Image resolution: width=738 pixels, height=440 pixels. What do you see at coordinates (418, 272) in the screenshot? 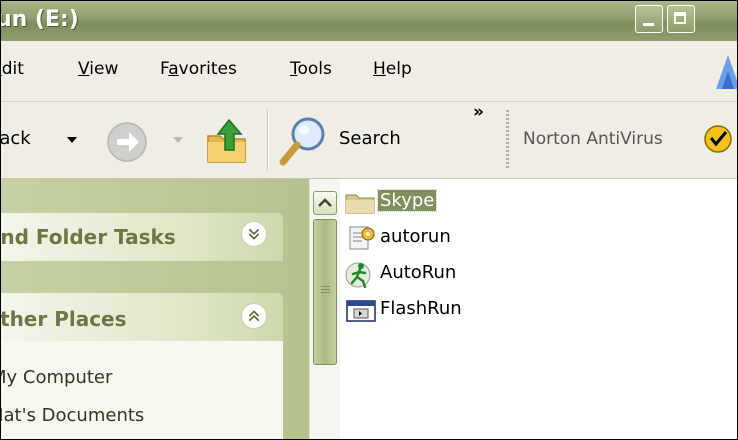
I see `file-name: AutoRun` at bounding box center [418, 272].